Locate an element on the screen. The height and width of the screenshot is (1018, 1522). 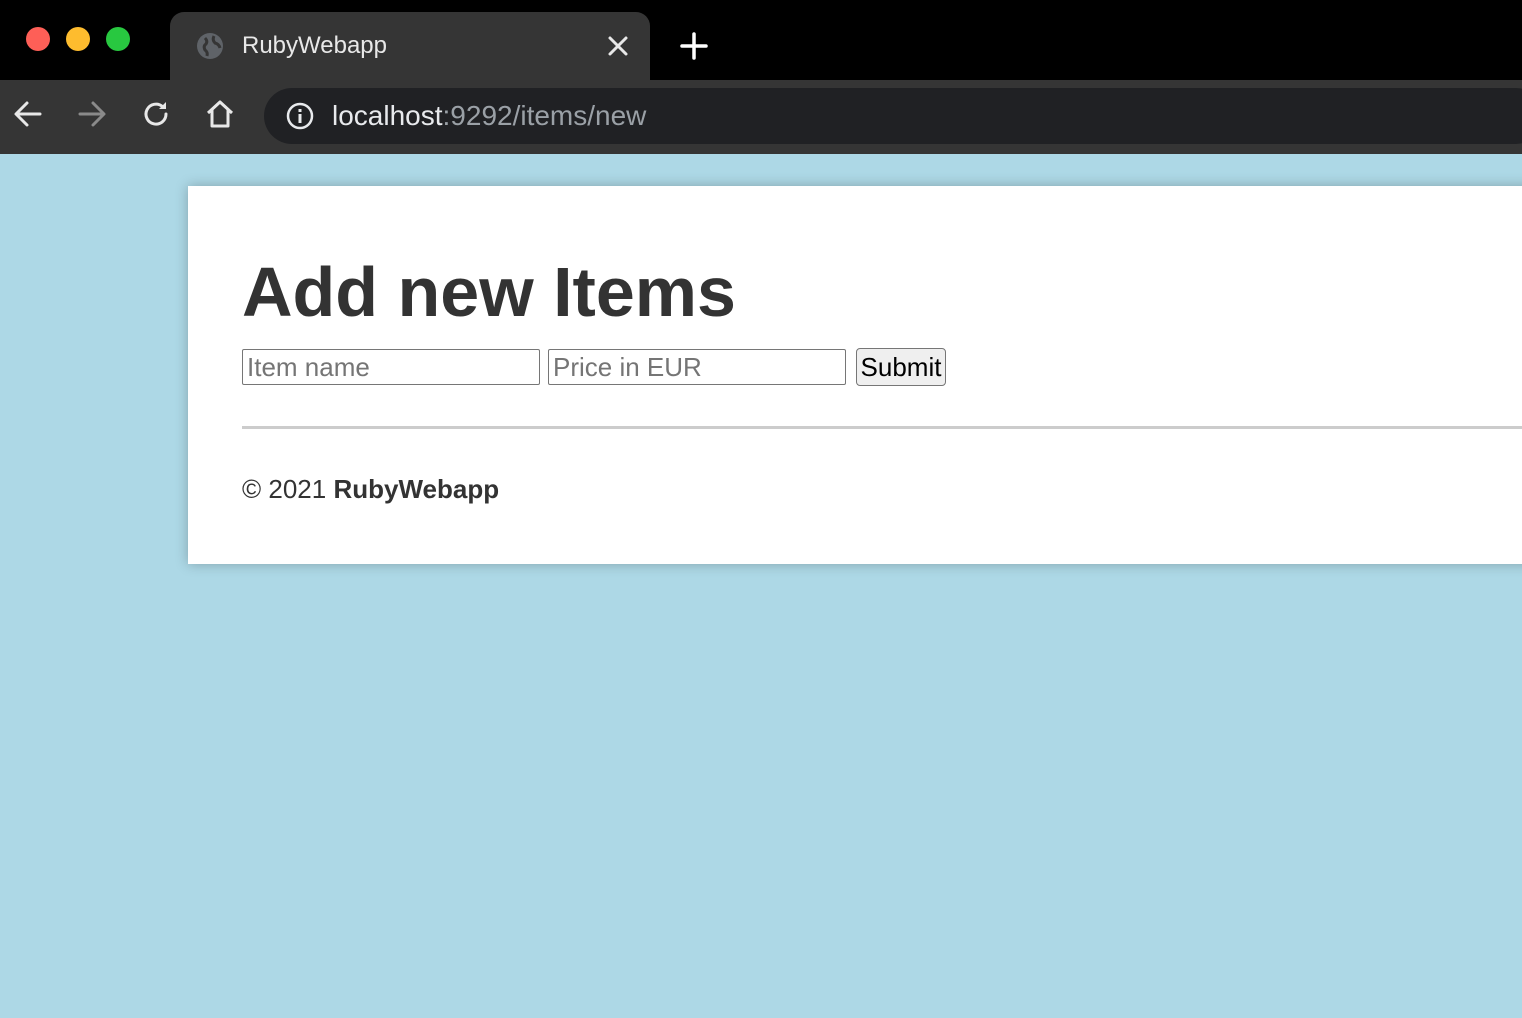
footer: © 2021 RubyWebapp is located at coordinates (370, 489).